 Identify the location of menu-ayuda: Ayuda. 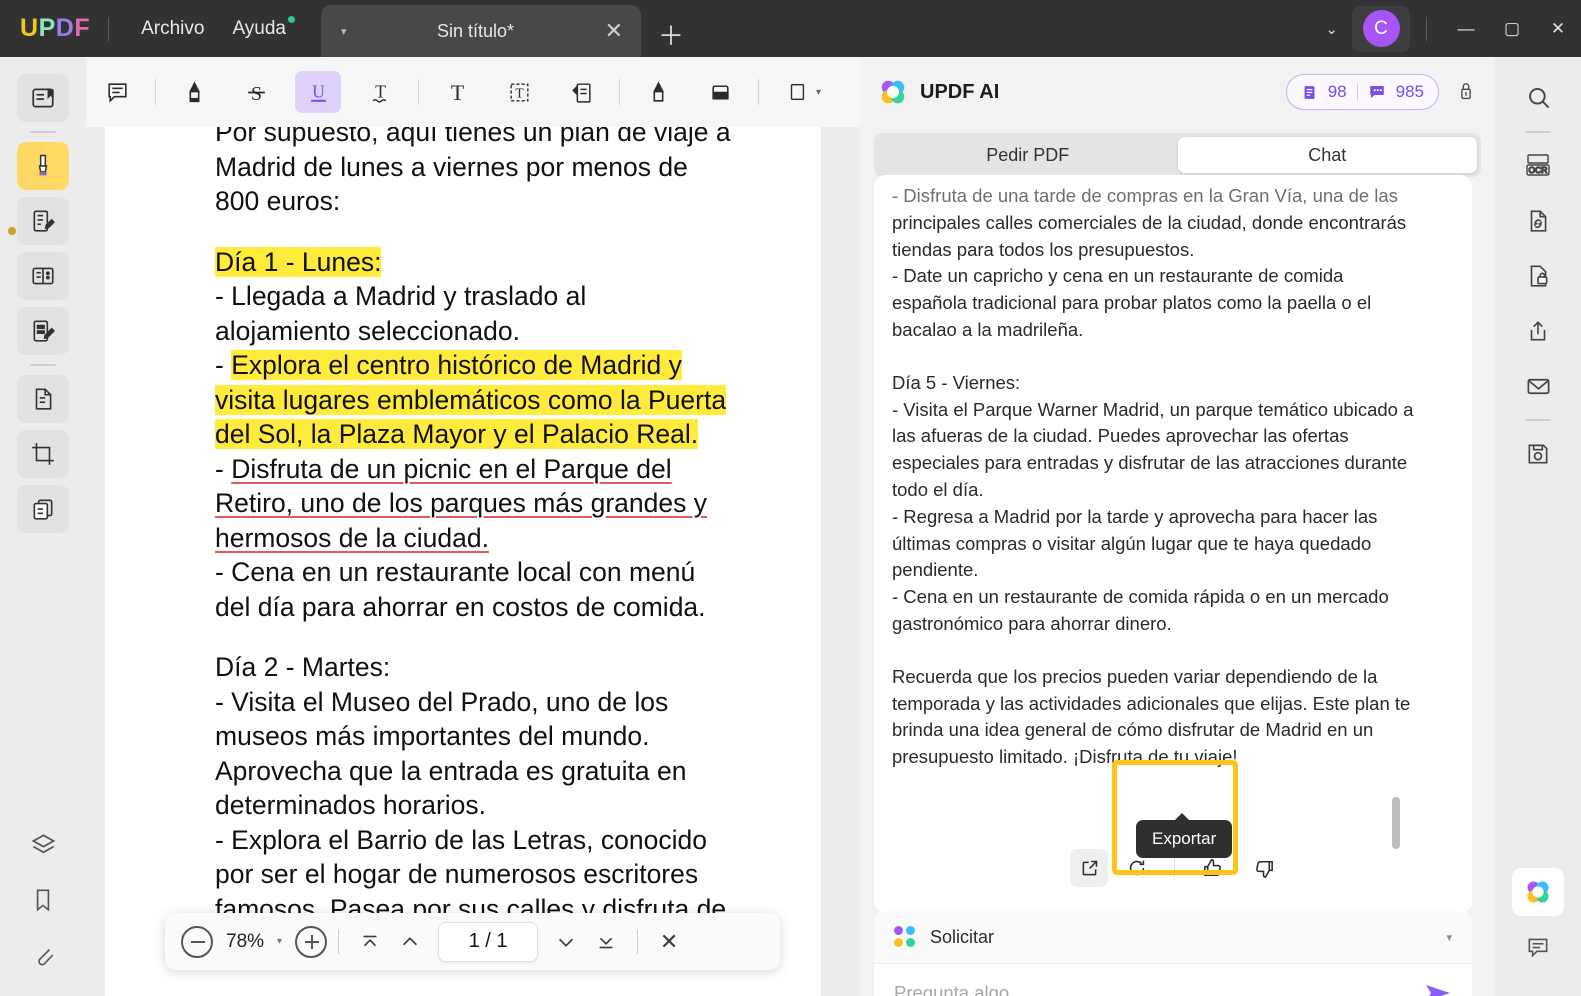
(259, 29).